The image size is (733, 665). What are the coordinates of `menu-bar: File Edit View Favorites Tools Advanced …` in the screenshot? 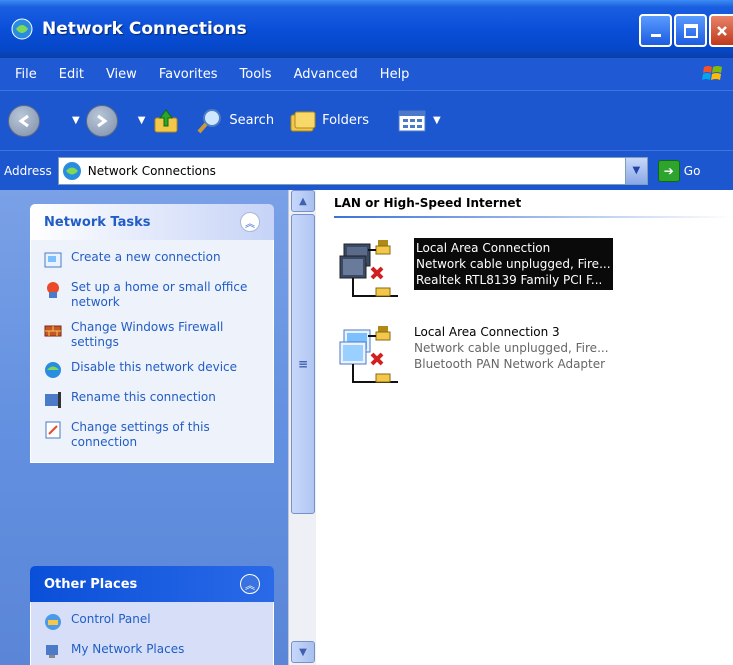 It's located at (366, 74).